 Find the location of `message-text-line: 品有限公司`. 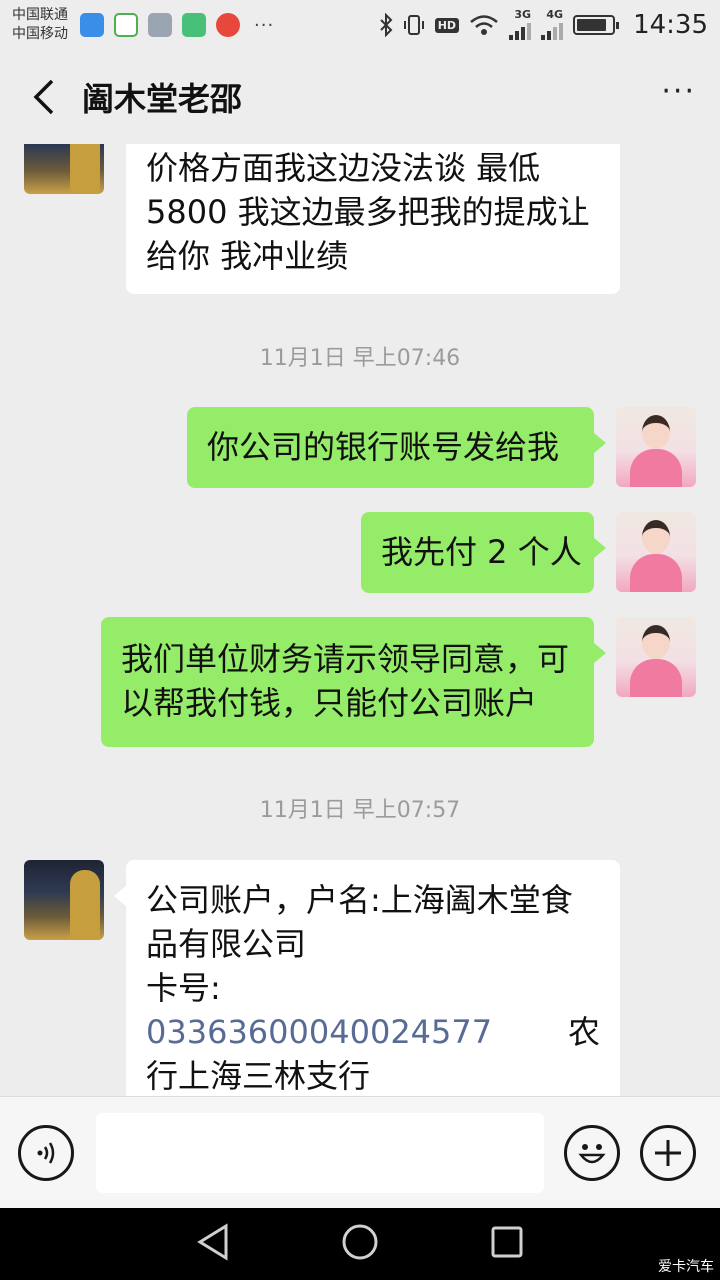

message-text-line: 品有限公司 is located at coordinates (226, 944).